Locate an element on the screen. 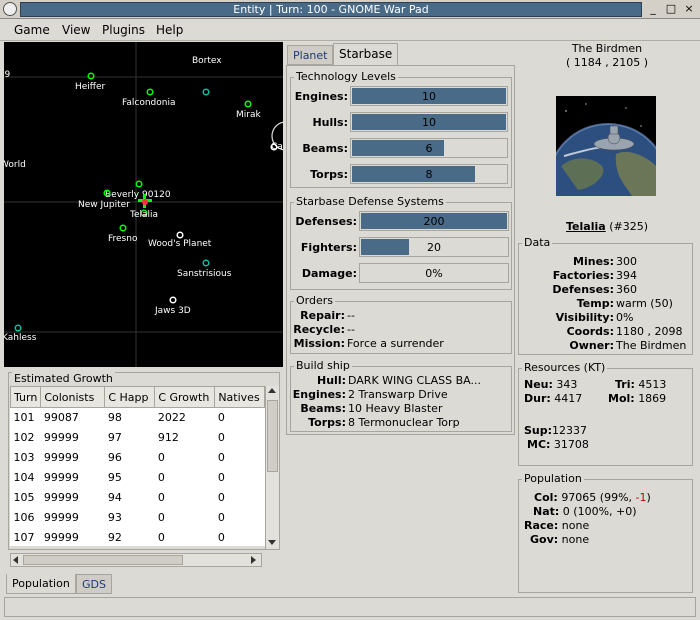 The height and width of the screenshot is (620, 700). col-value: 97065 (99%, is located at coordinates (598, 497).